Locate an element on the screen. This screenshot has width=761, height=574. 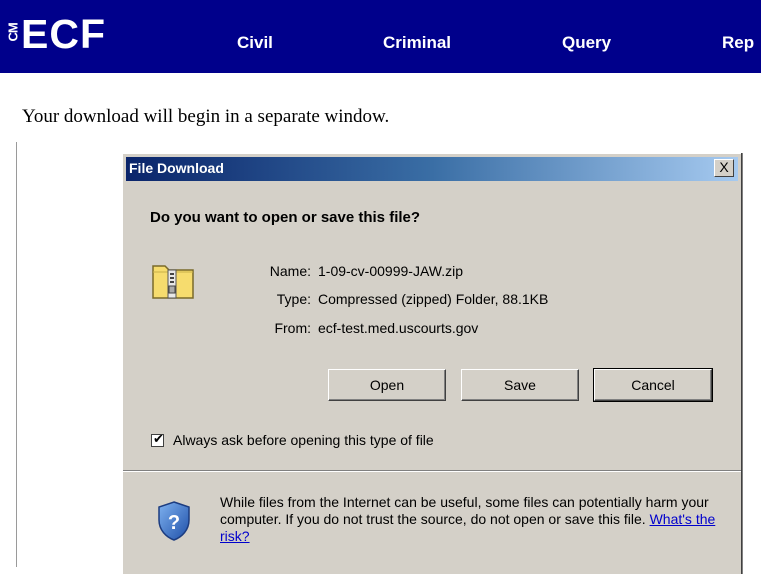
dialog-question: Do you want to open or save this file? is located at coordinates (285, 217).